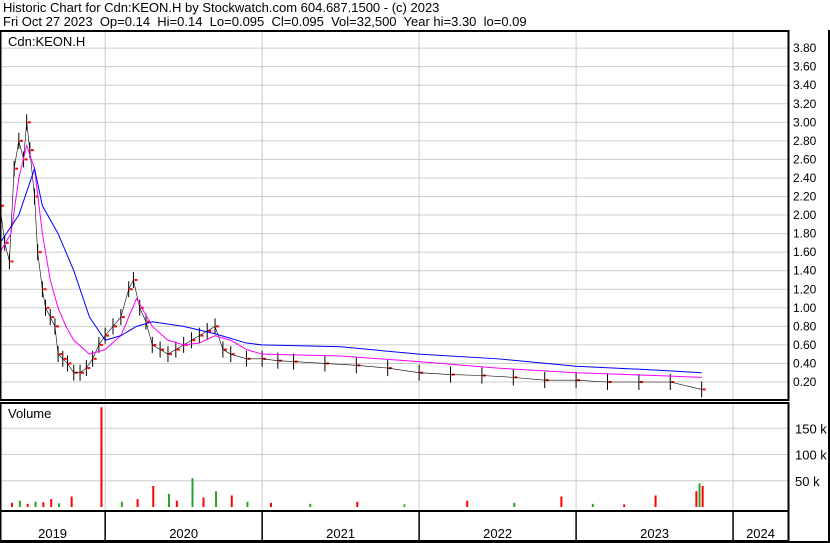 This screenshot has height=543, width=830. I want to click on y-tick-label: 3.60, so click(805, 67).